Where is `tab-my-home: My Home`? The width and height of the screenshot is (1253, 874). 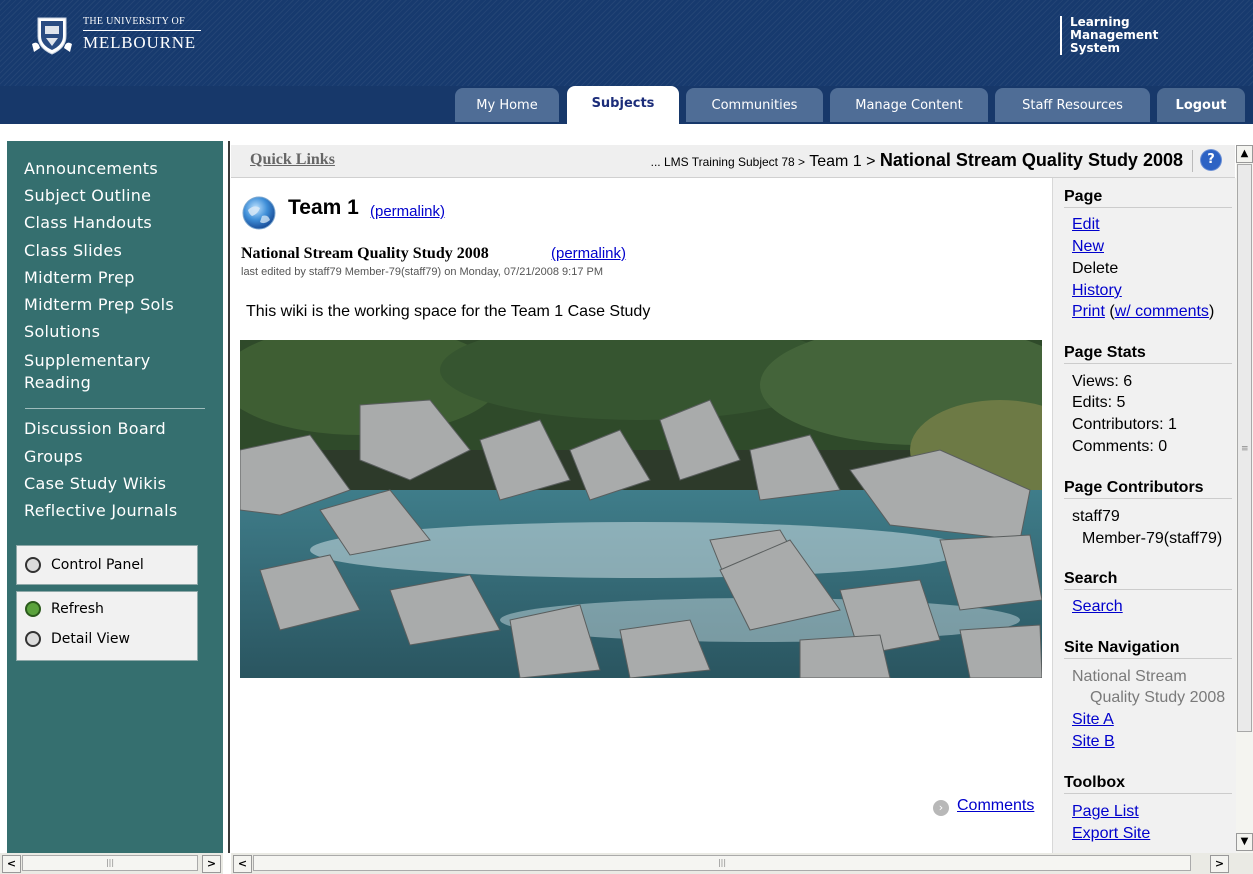 tab-my-home: My Home is located at coordinates (507, 105).